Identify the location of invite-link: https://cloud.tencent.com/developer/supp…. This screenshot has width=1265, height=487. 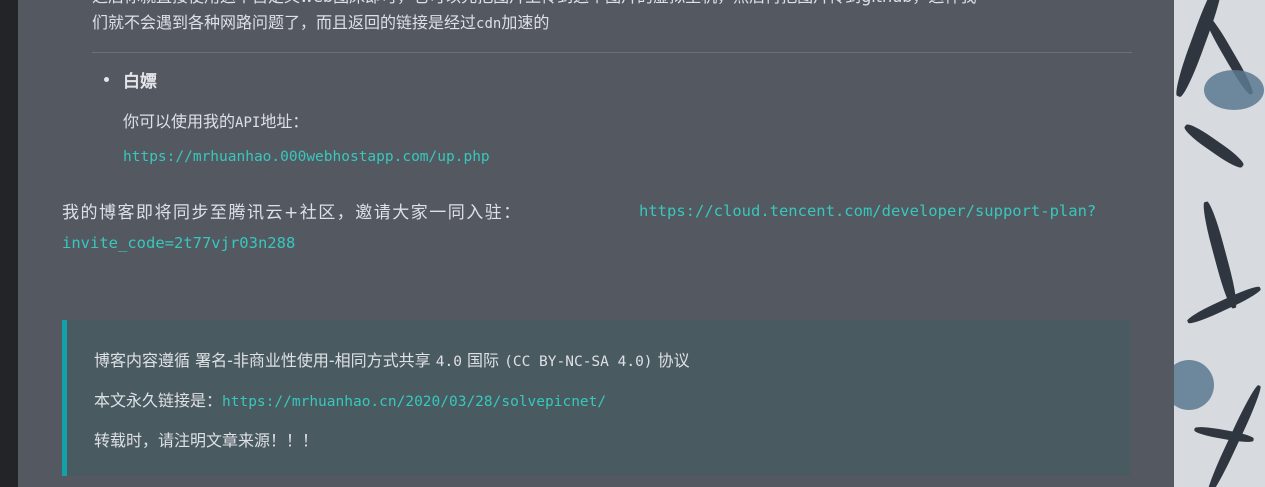
(867, 211).